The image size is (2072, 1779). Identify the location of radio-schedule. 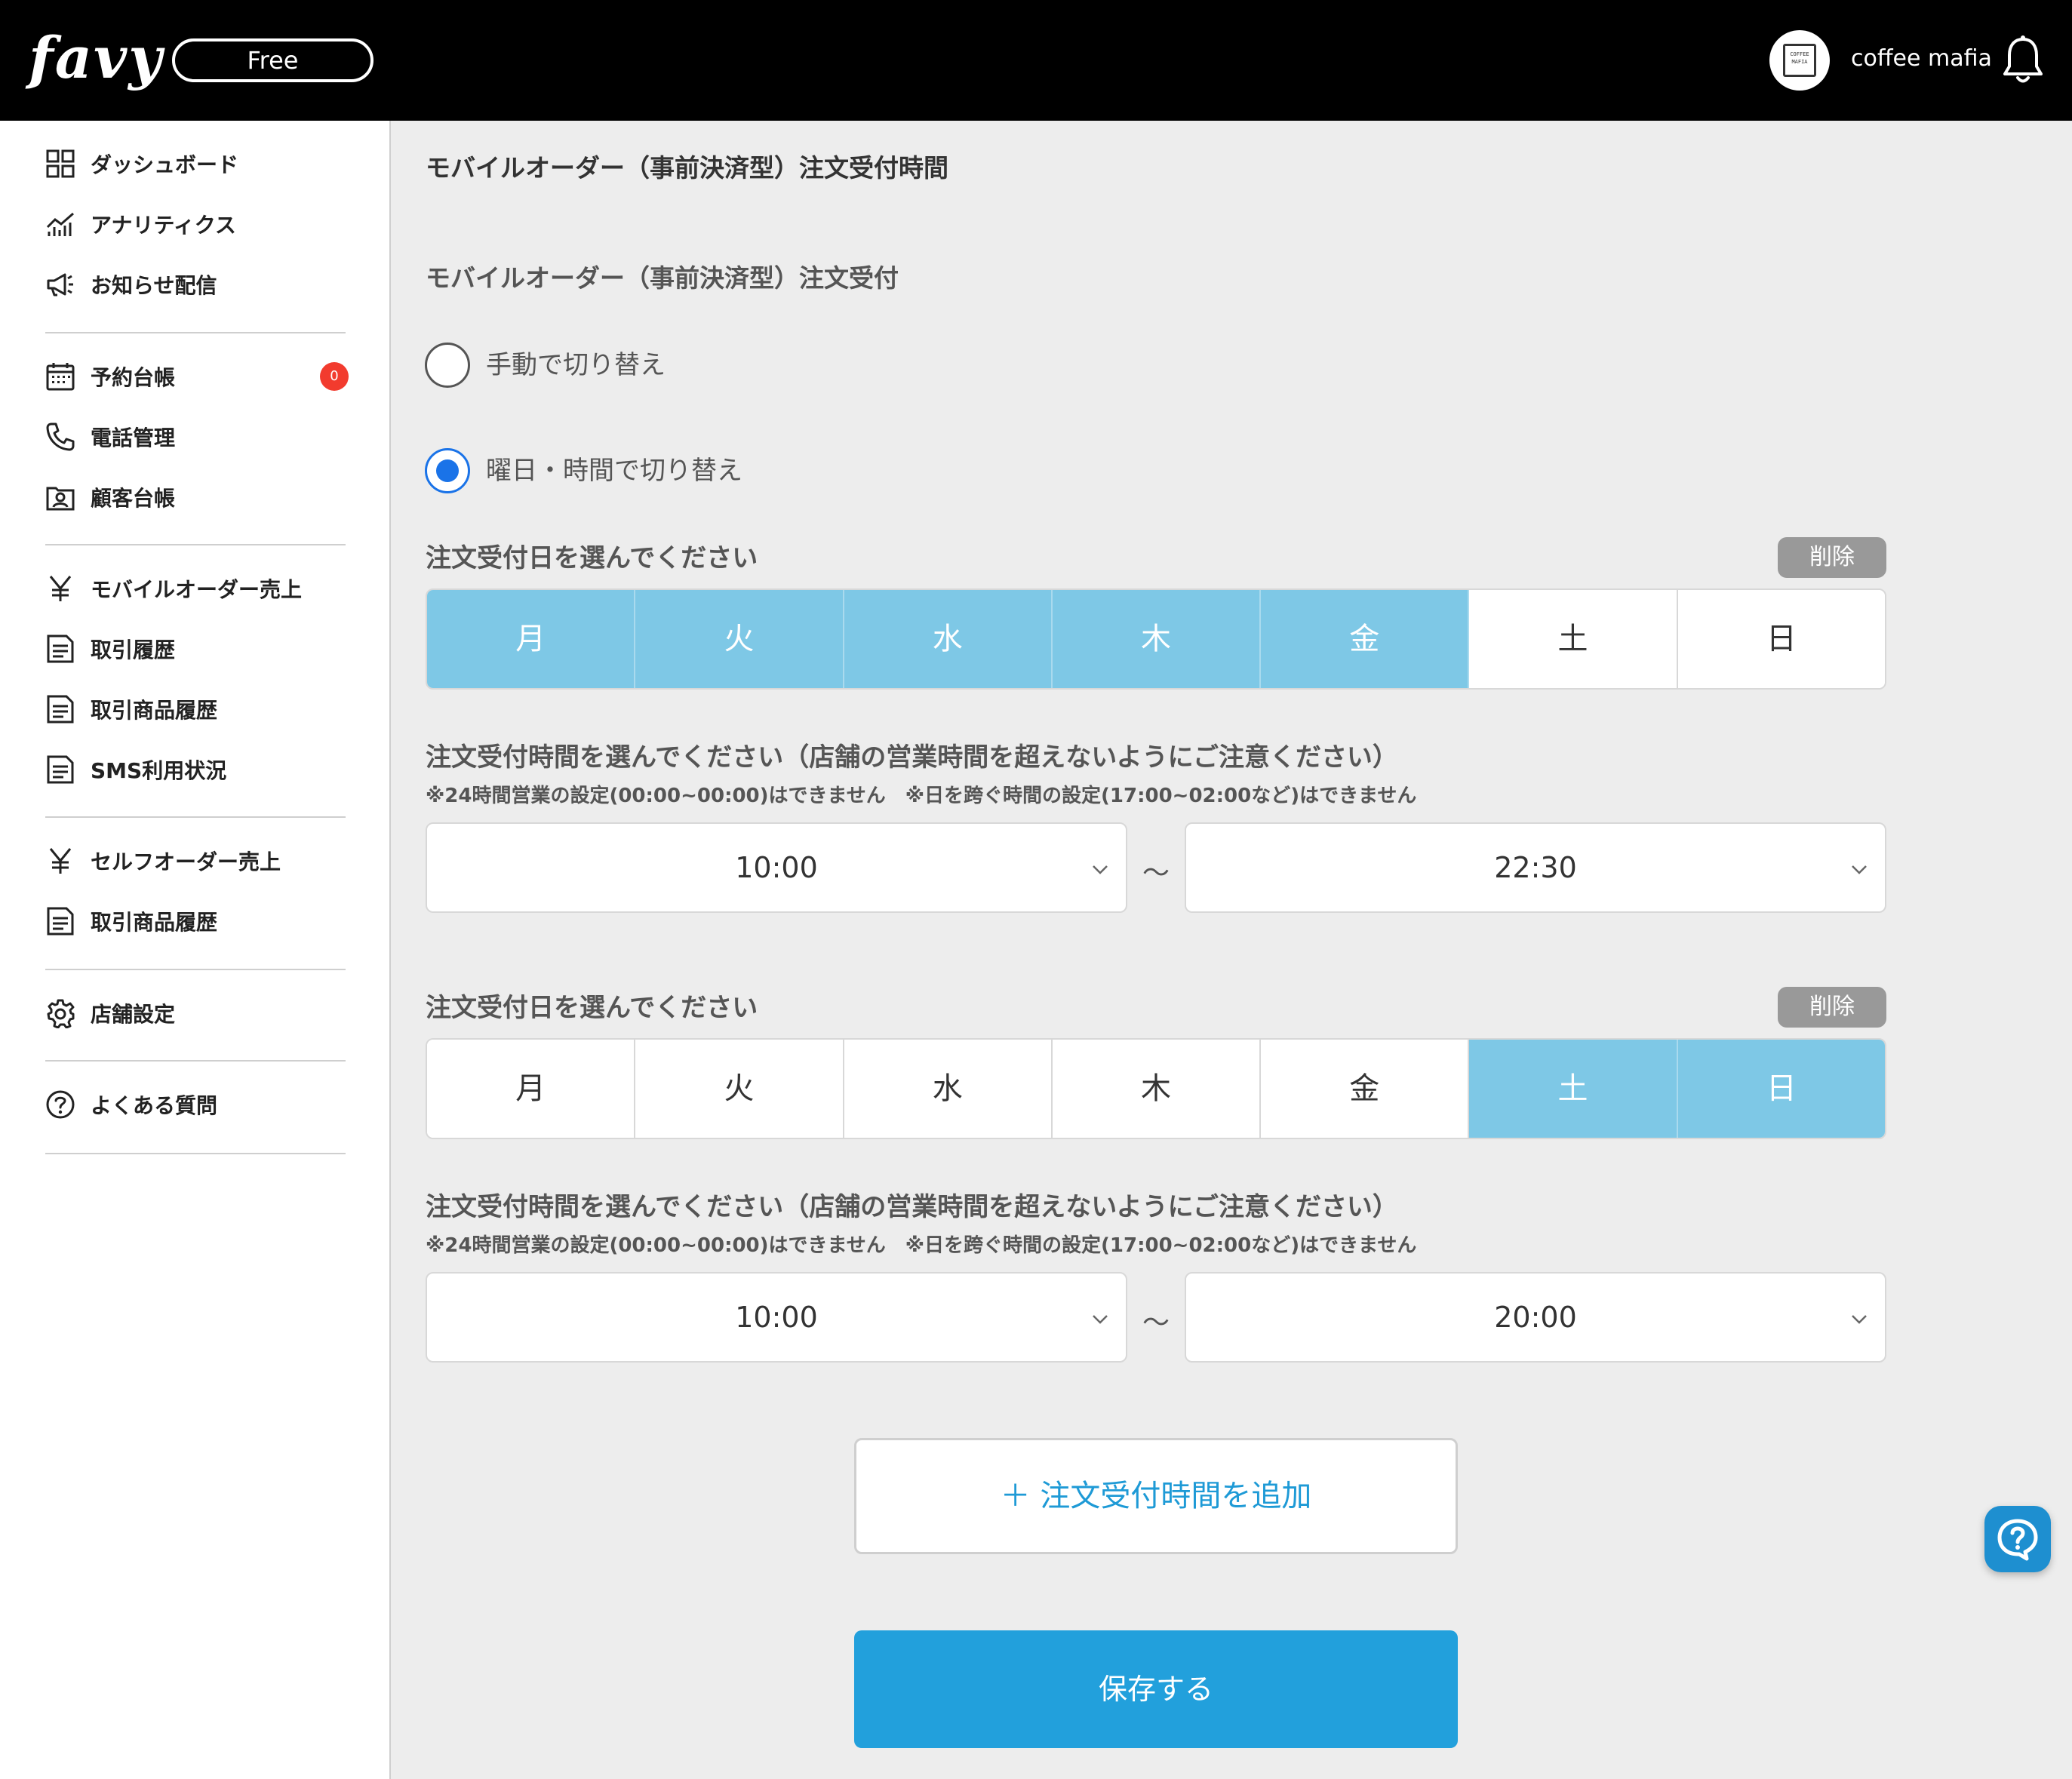
(447, 471).